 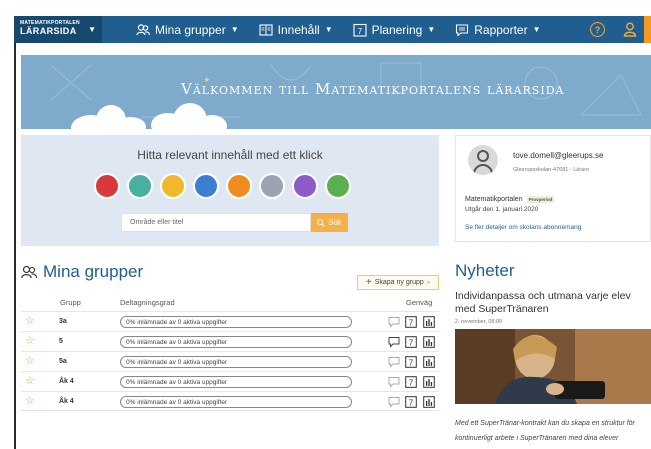 What do you see at coordinates (230, 410) in the screenshot?
I see `table-divider` at bounding box center [230, 410].